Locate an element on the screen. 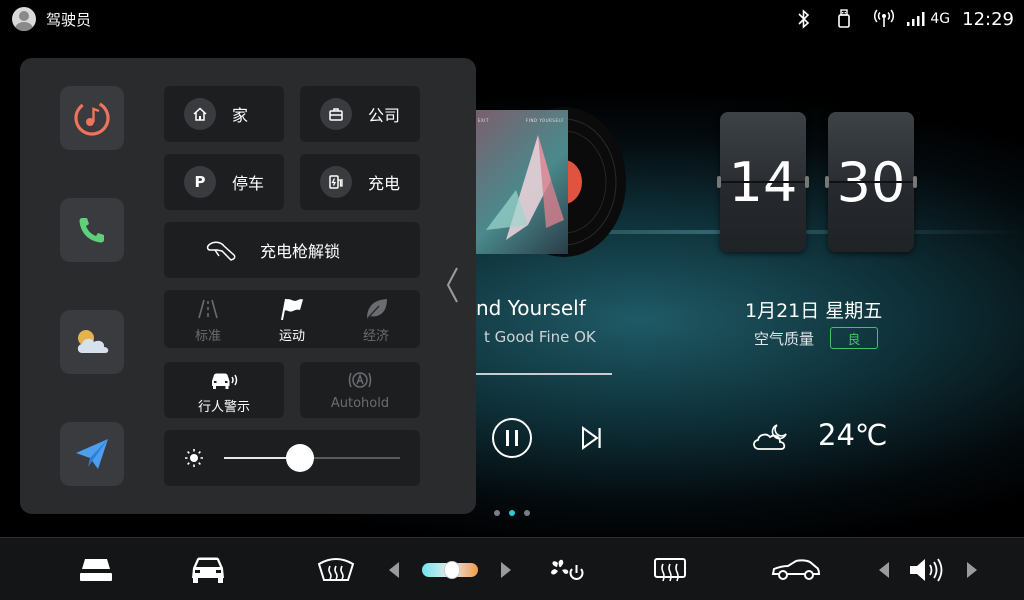  front-defrost-button is located at coordinates (336, 569).